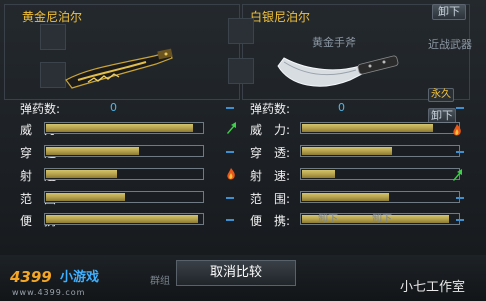 Image resolution: width=486 pixels, height=301 pixels. Describe the element at coordinates (230, 220) in the screenshot. I see `equal-dash-left-handling` at that location.